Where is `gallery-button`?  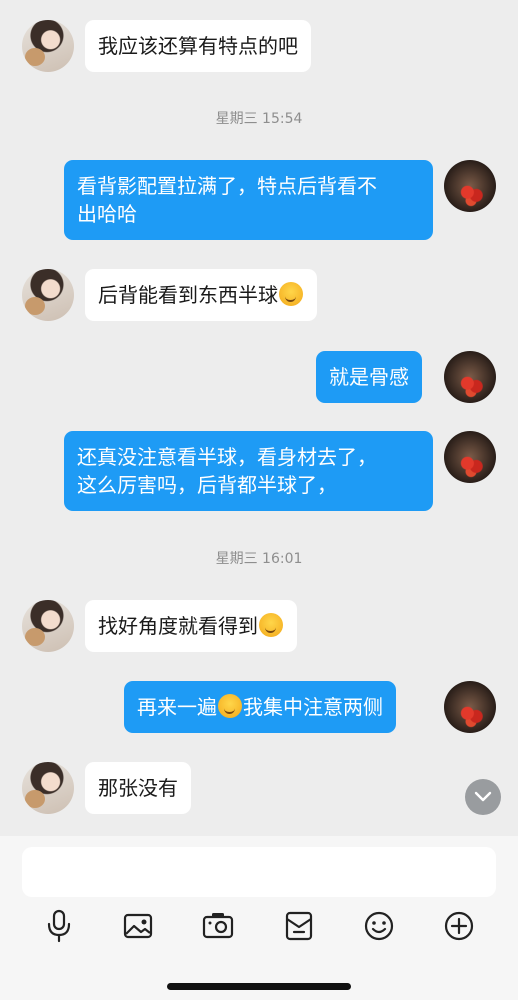
gallery-button is located at coordinates (138, 926).